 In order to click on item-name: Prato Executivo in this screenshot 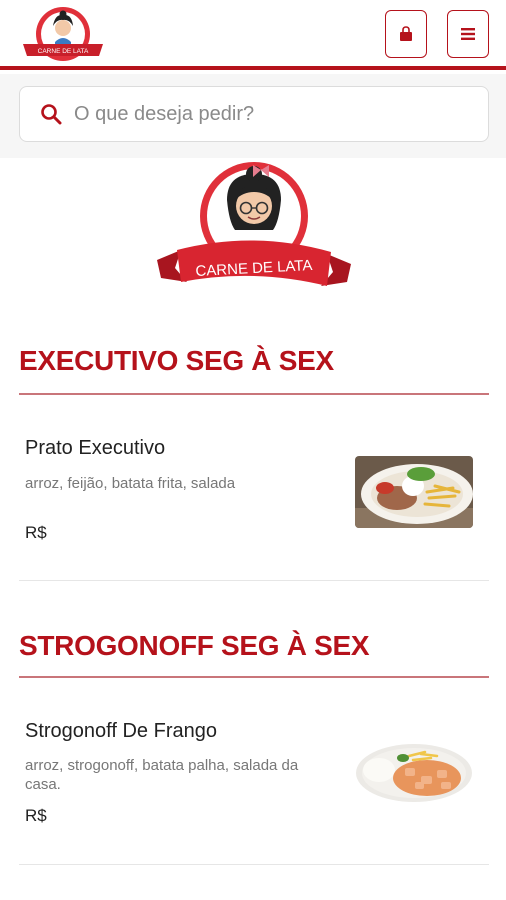, I will do `click(95, 448)`.